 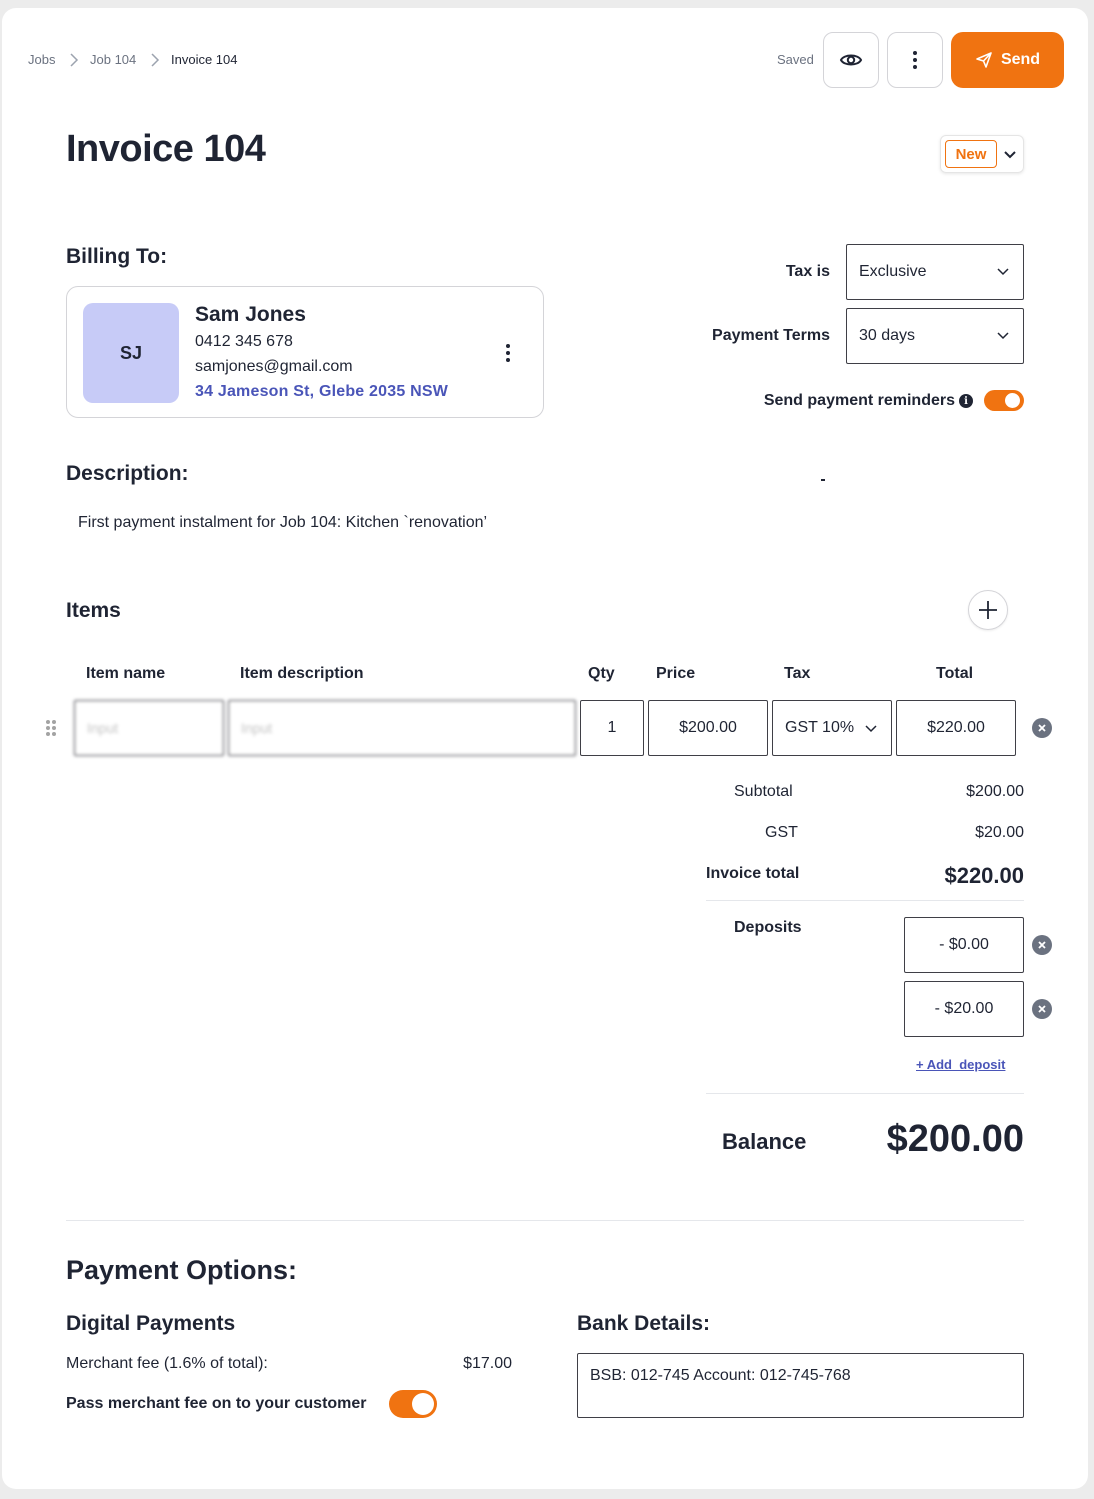 What do you see at coordinates (935, 272) in the screenshot?
I see `tax-select: Exclusive` at bounding box center [935, 272].